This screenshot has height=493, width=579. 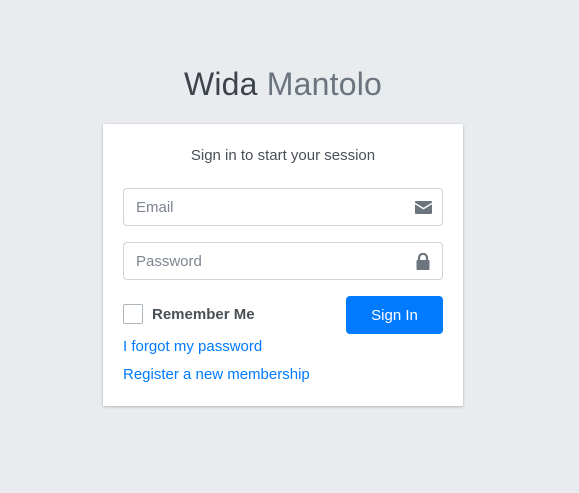 I want to click on login-box-message: Sign in to start your session, so click(x=283, y=155).